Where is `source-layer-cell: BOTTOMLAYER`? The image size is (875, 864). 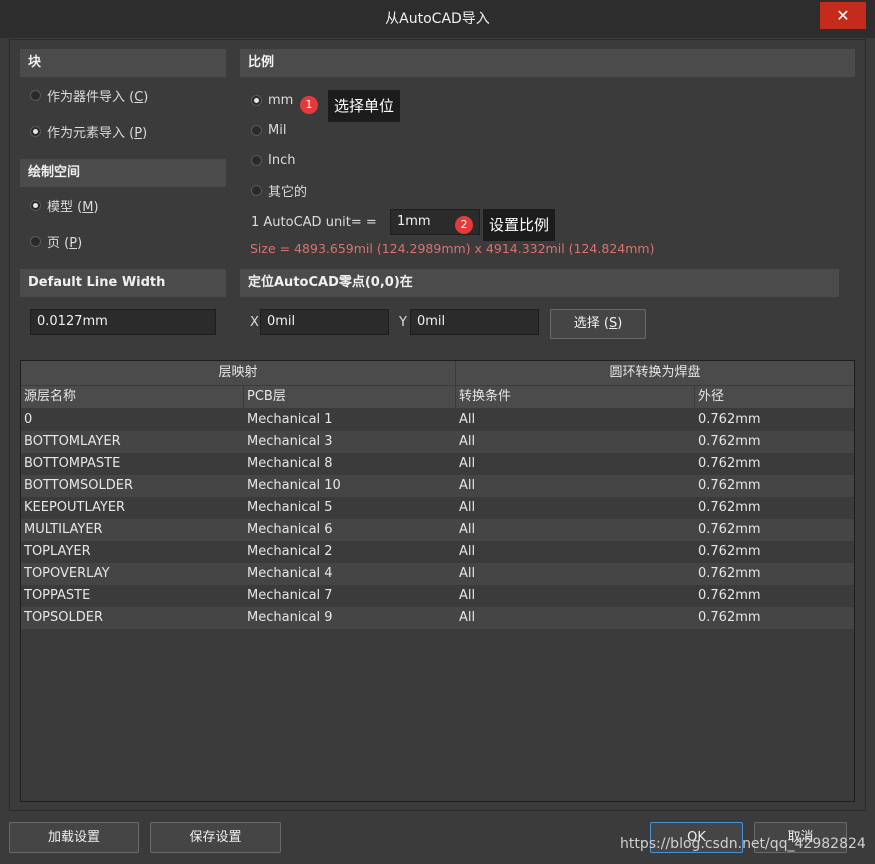
source-layer-cell: BOTTOMLAYER is located at coordinates (72, 442).